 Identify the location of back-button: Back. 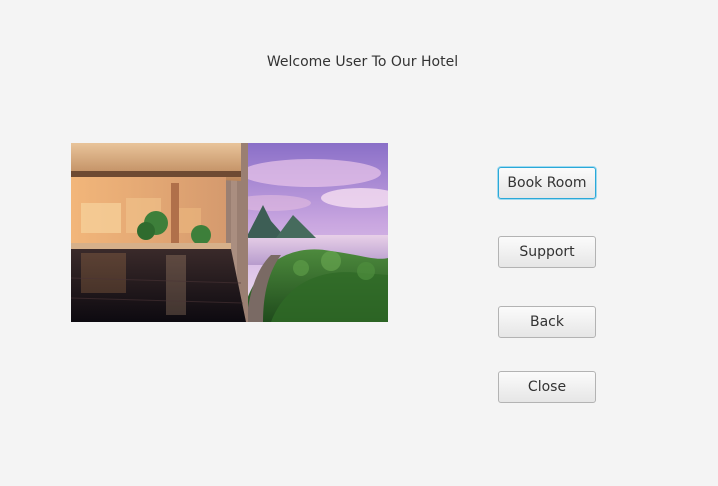
(547, 322).